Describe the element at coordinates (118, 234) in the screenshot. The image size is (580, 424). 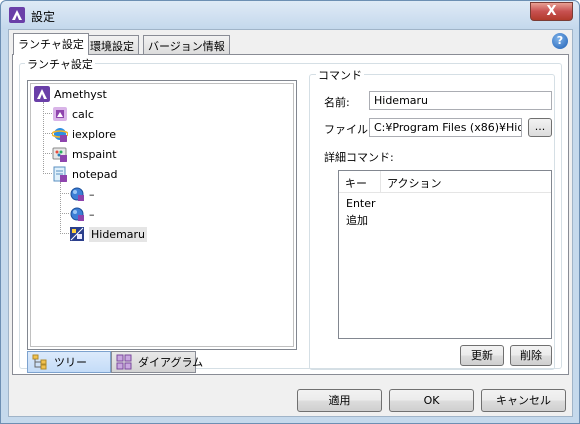
I see `tree-node-label: Hidemaru` at that location.